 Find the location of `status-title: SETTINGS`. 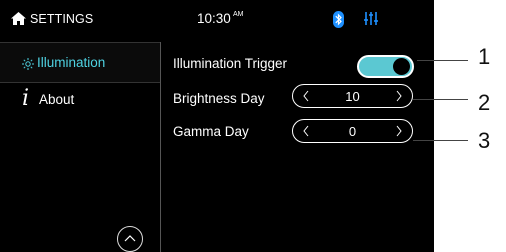

status-title: SETTINGS is located at coordinates (62, 19).